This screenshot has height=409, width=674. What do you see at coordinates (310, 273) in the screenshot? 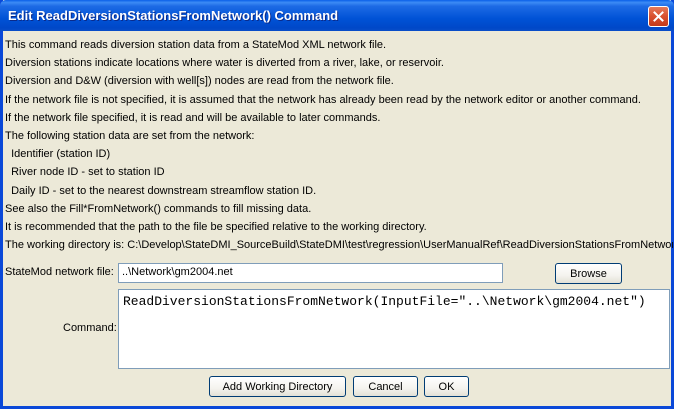
I see `network-file-input: ..\Network\gm2004.net` at bounding box center [310, 273].